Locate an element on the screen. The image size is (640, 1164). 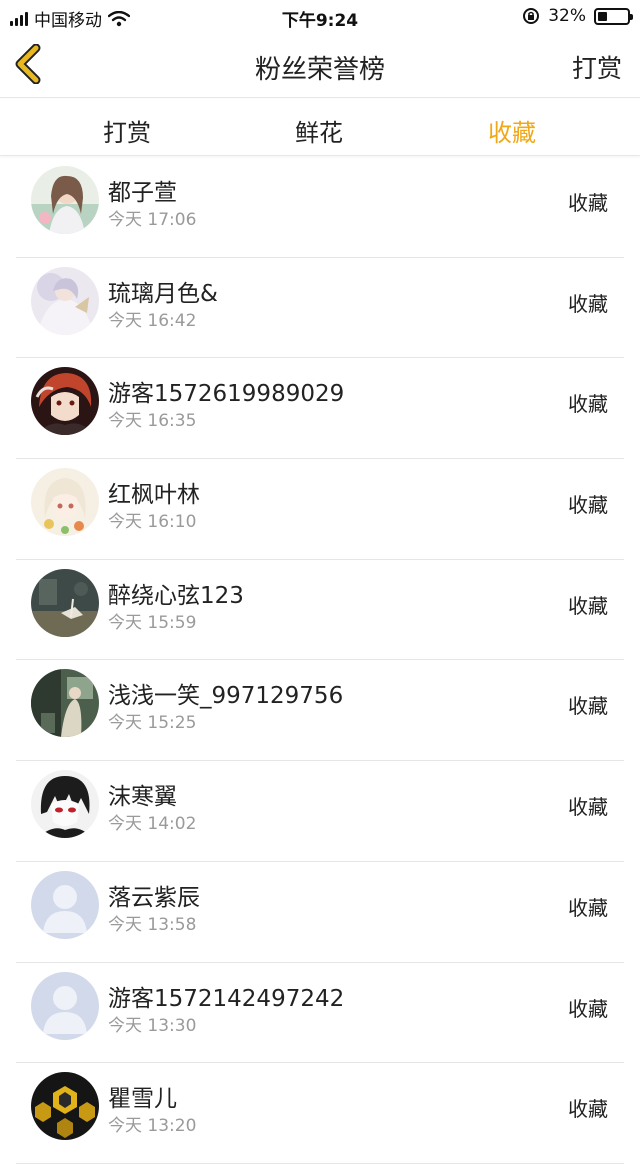
timestamp: 今天 17:06 is located at coordinates (152, 220).